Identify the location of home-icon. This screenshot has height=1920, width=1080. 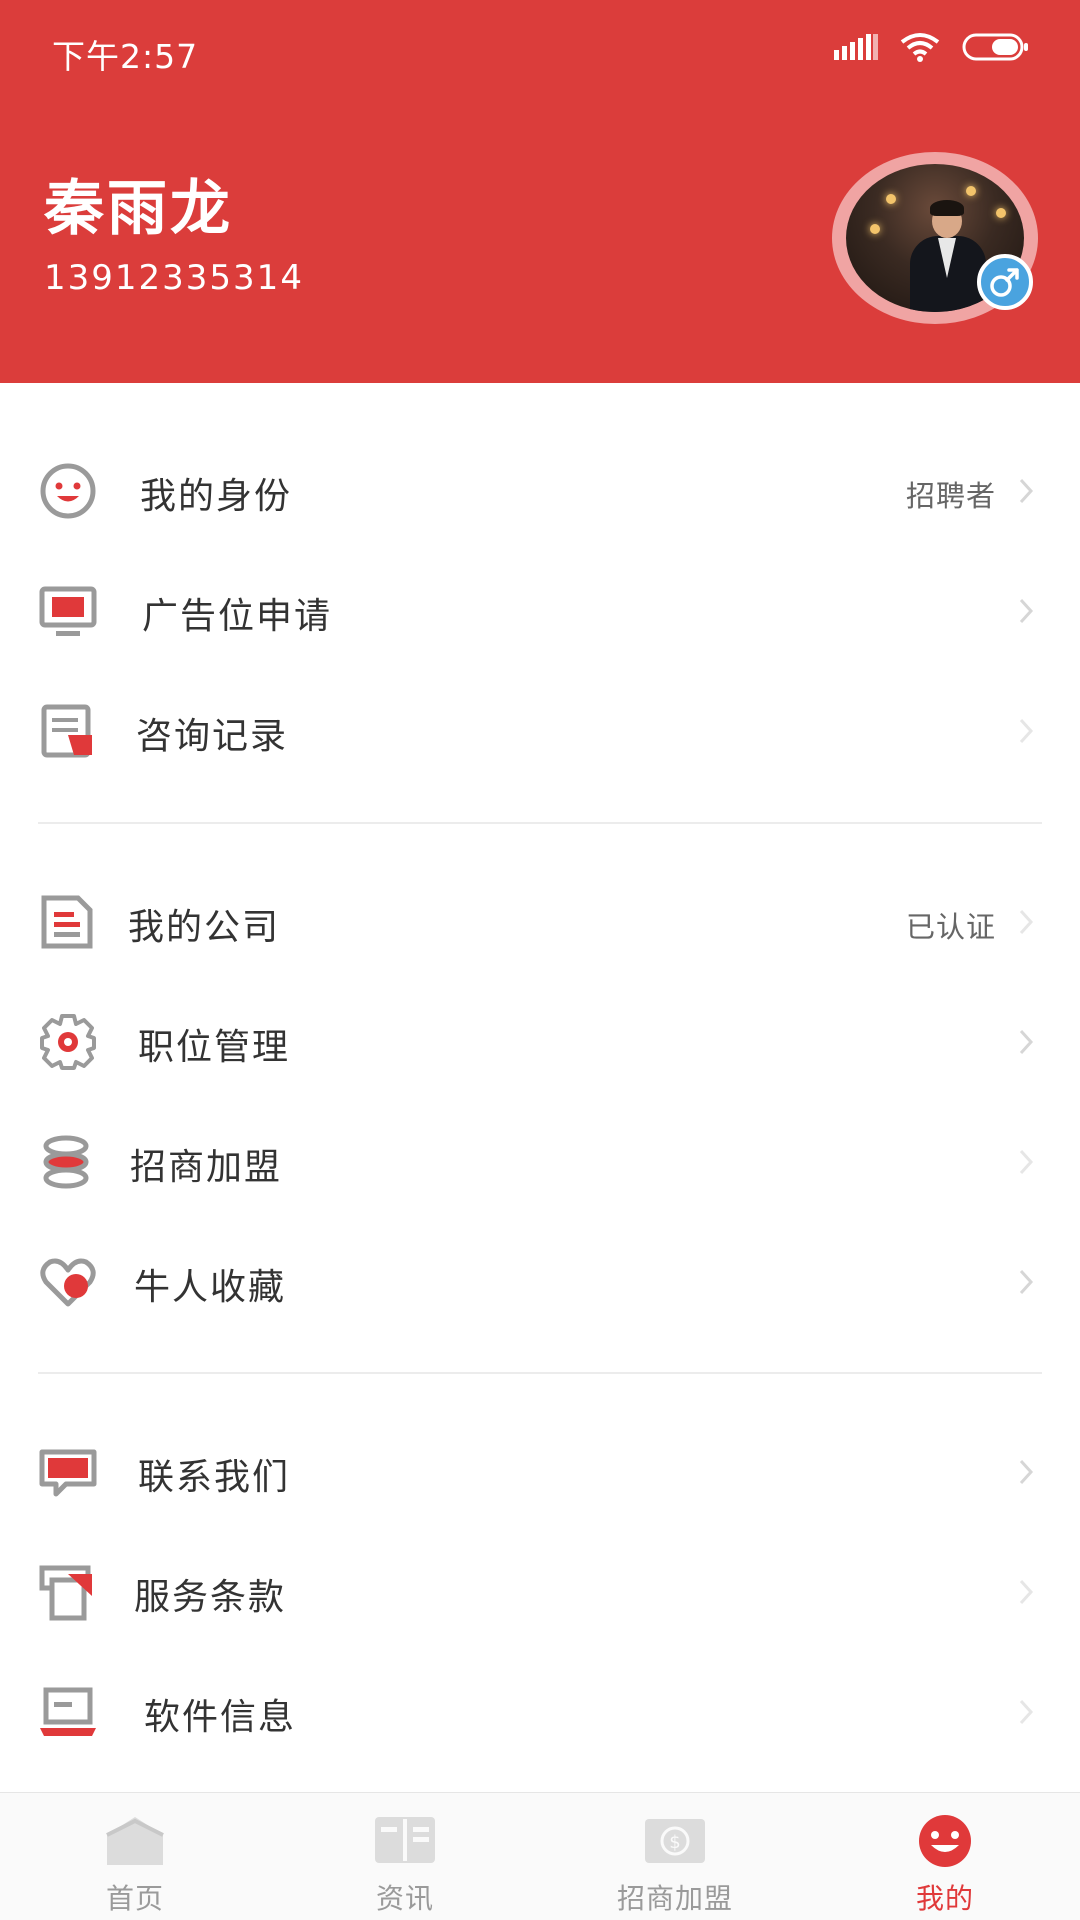
(135, 1841).